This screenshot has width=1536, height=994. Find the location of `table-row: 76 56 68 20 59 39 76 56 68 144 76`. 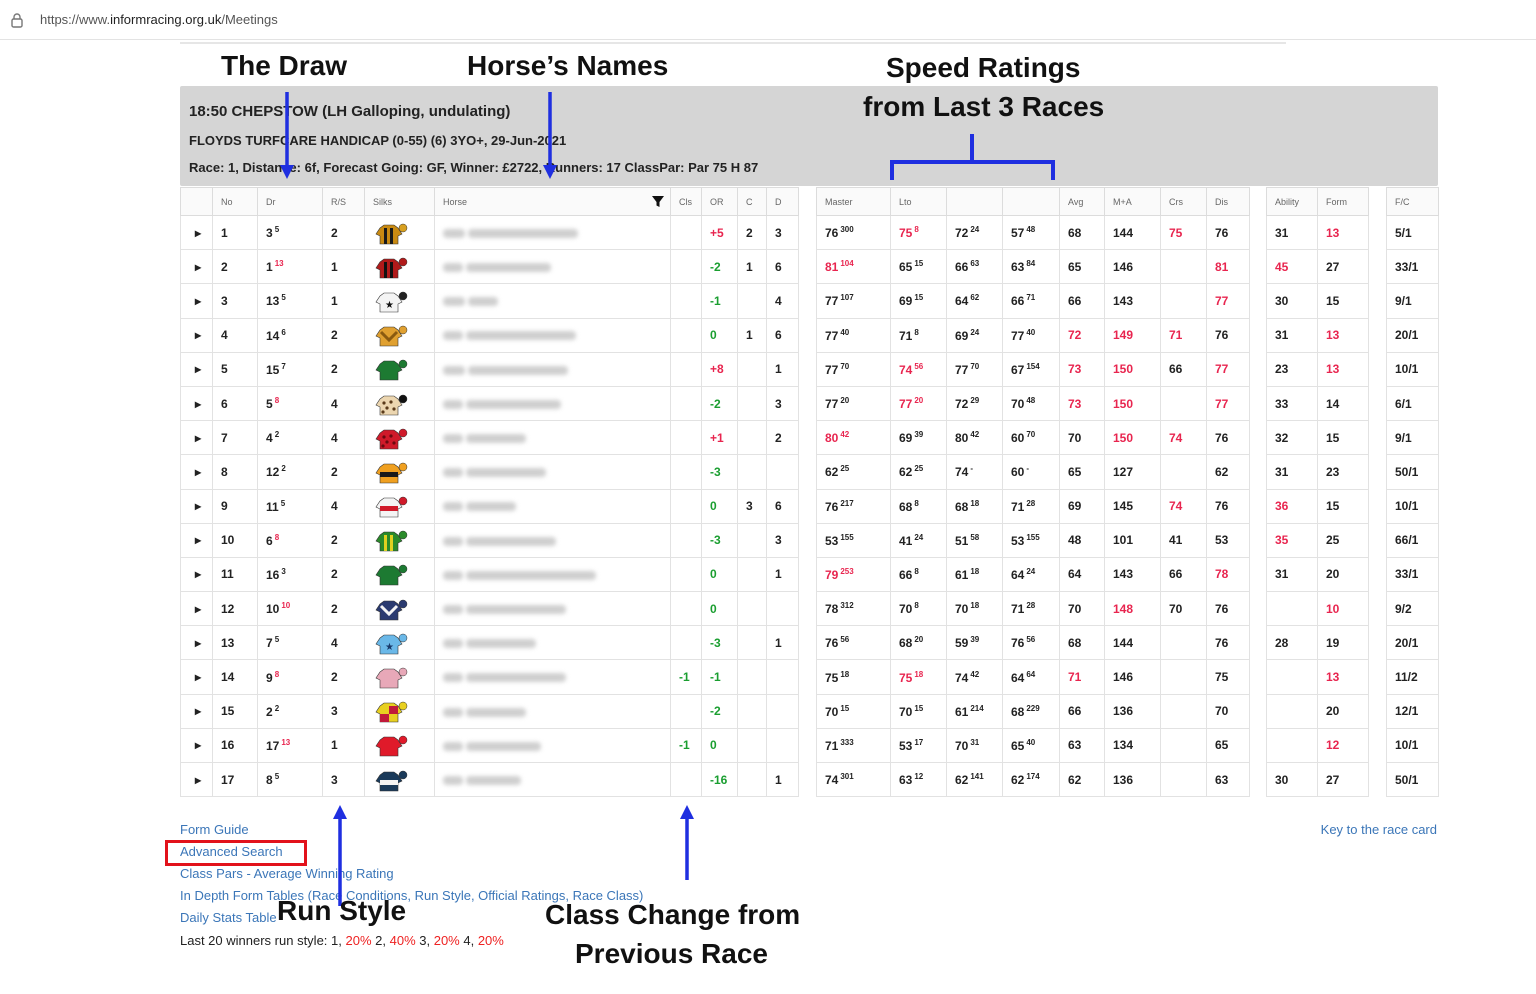

table-row: 76 56 68 20 59 39 76 56 68 144 76 is located at coordinates (1033, 643).